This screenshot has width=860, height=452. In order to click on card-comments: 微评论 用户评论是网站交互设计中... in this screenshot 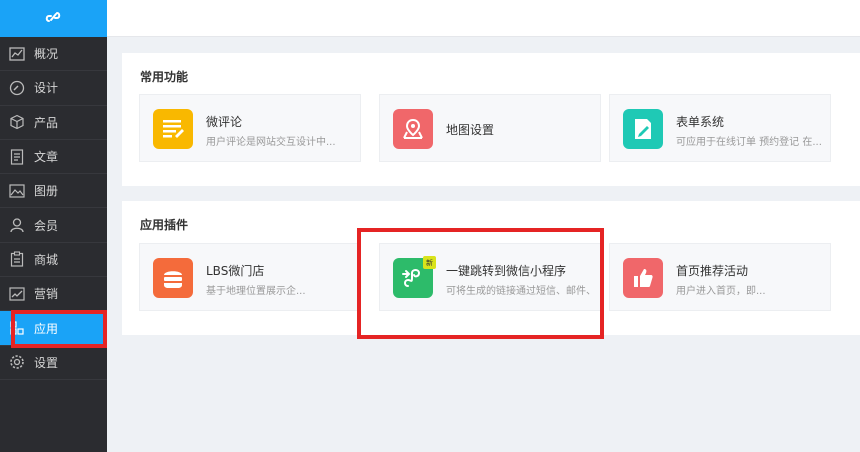, I will do `click(250, 128)`.